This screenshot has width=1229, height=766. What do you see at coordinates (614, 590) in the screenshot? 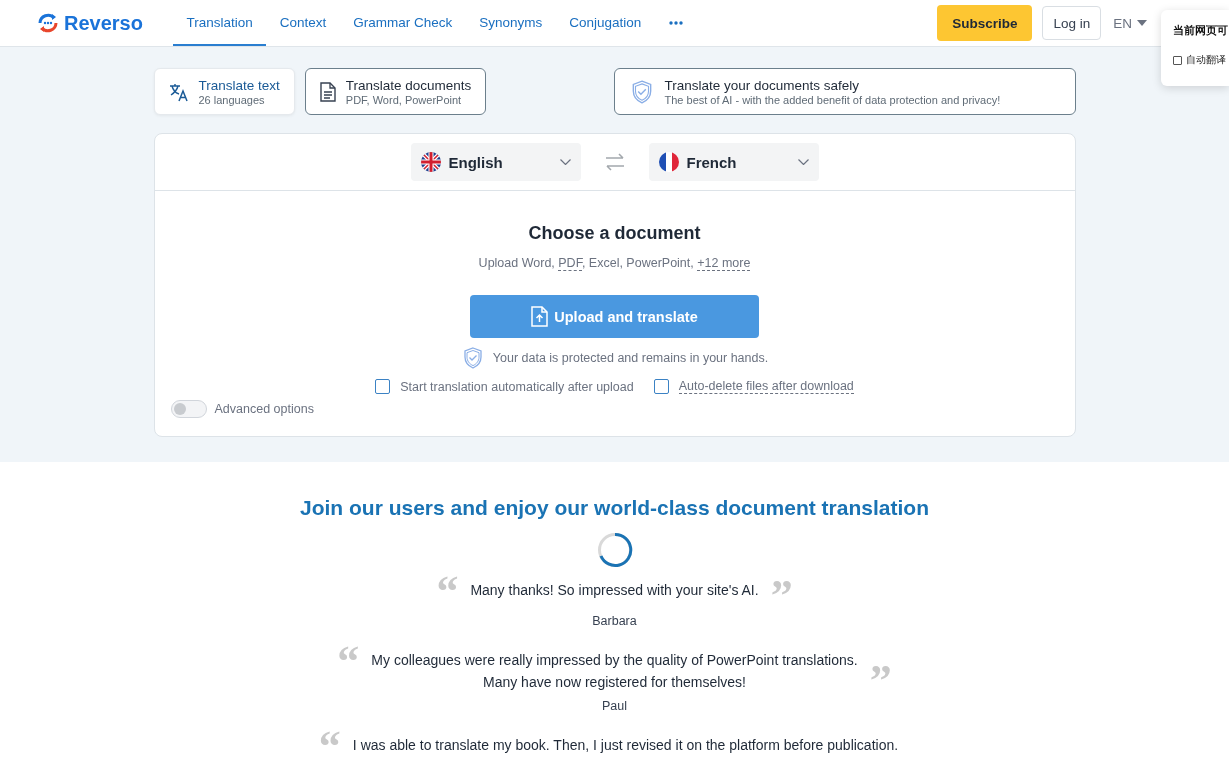
I see `testimonial-text: Many thanks! So impressed with your site's AI.` at bounding box center [614, 590].